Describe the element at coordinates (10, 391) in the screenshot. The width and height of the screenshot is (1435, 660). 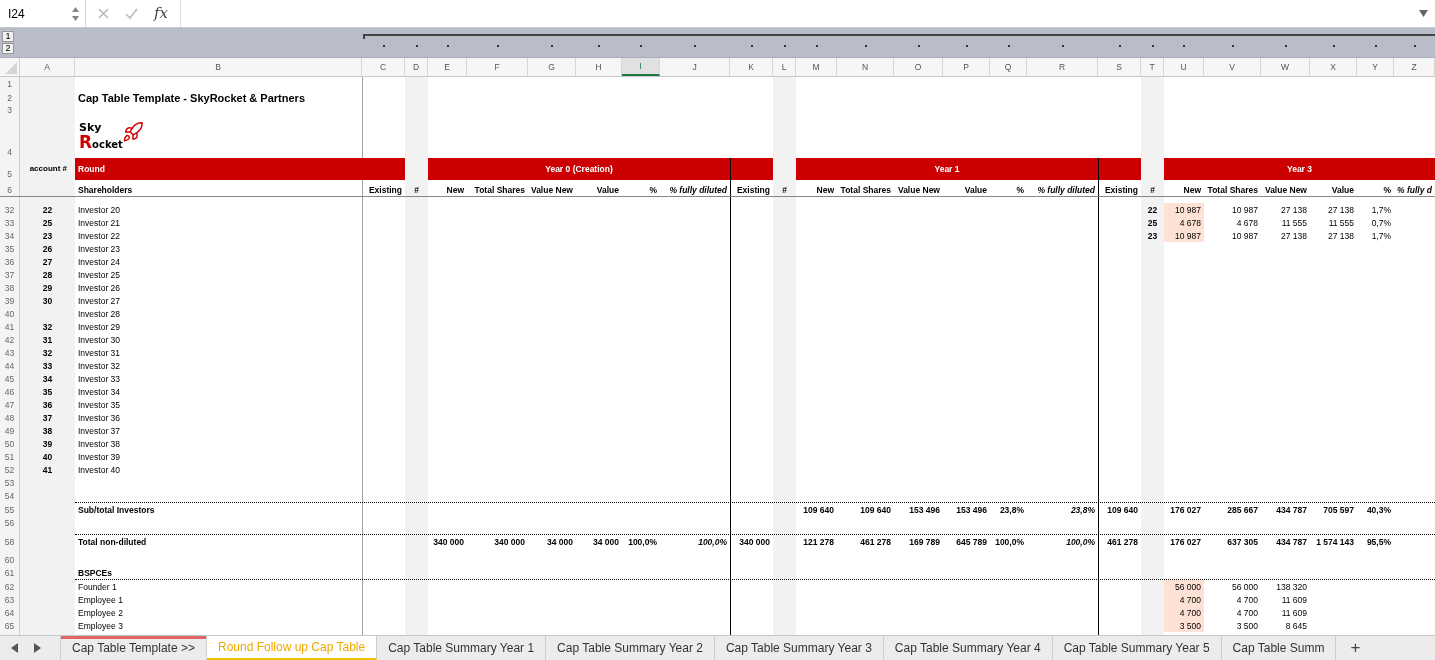
I see `row-number: 46` at that location.